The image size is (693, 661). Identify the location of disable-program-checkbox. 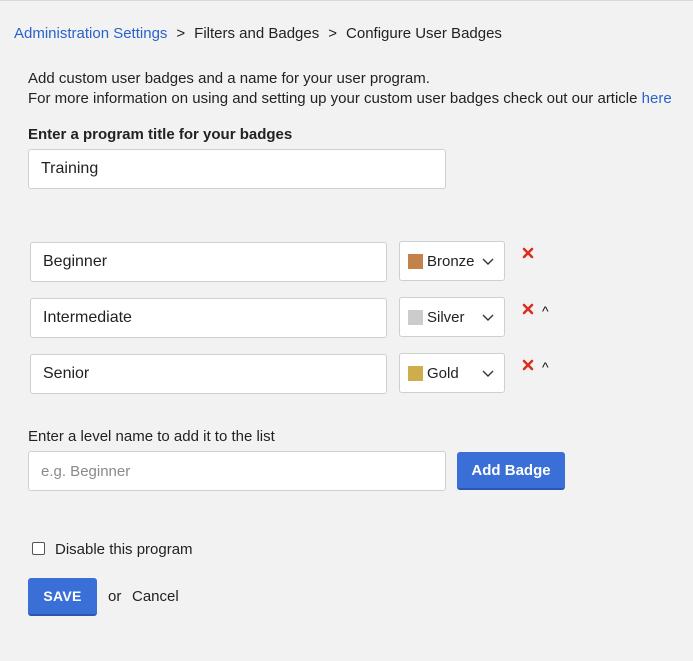
(38, 548).